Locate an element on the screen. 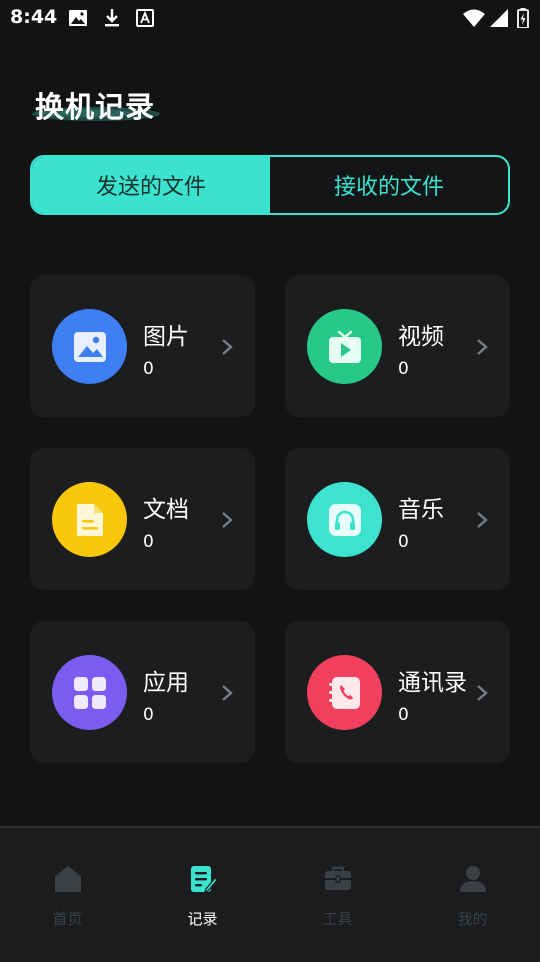 This screenshot has height=962, width=540. category-card-images: 图片 0 is located at coordinates (142, 346).